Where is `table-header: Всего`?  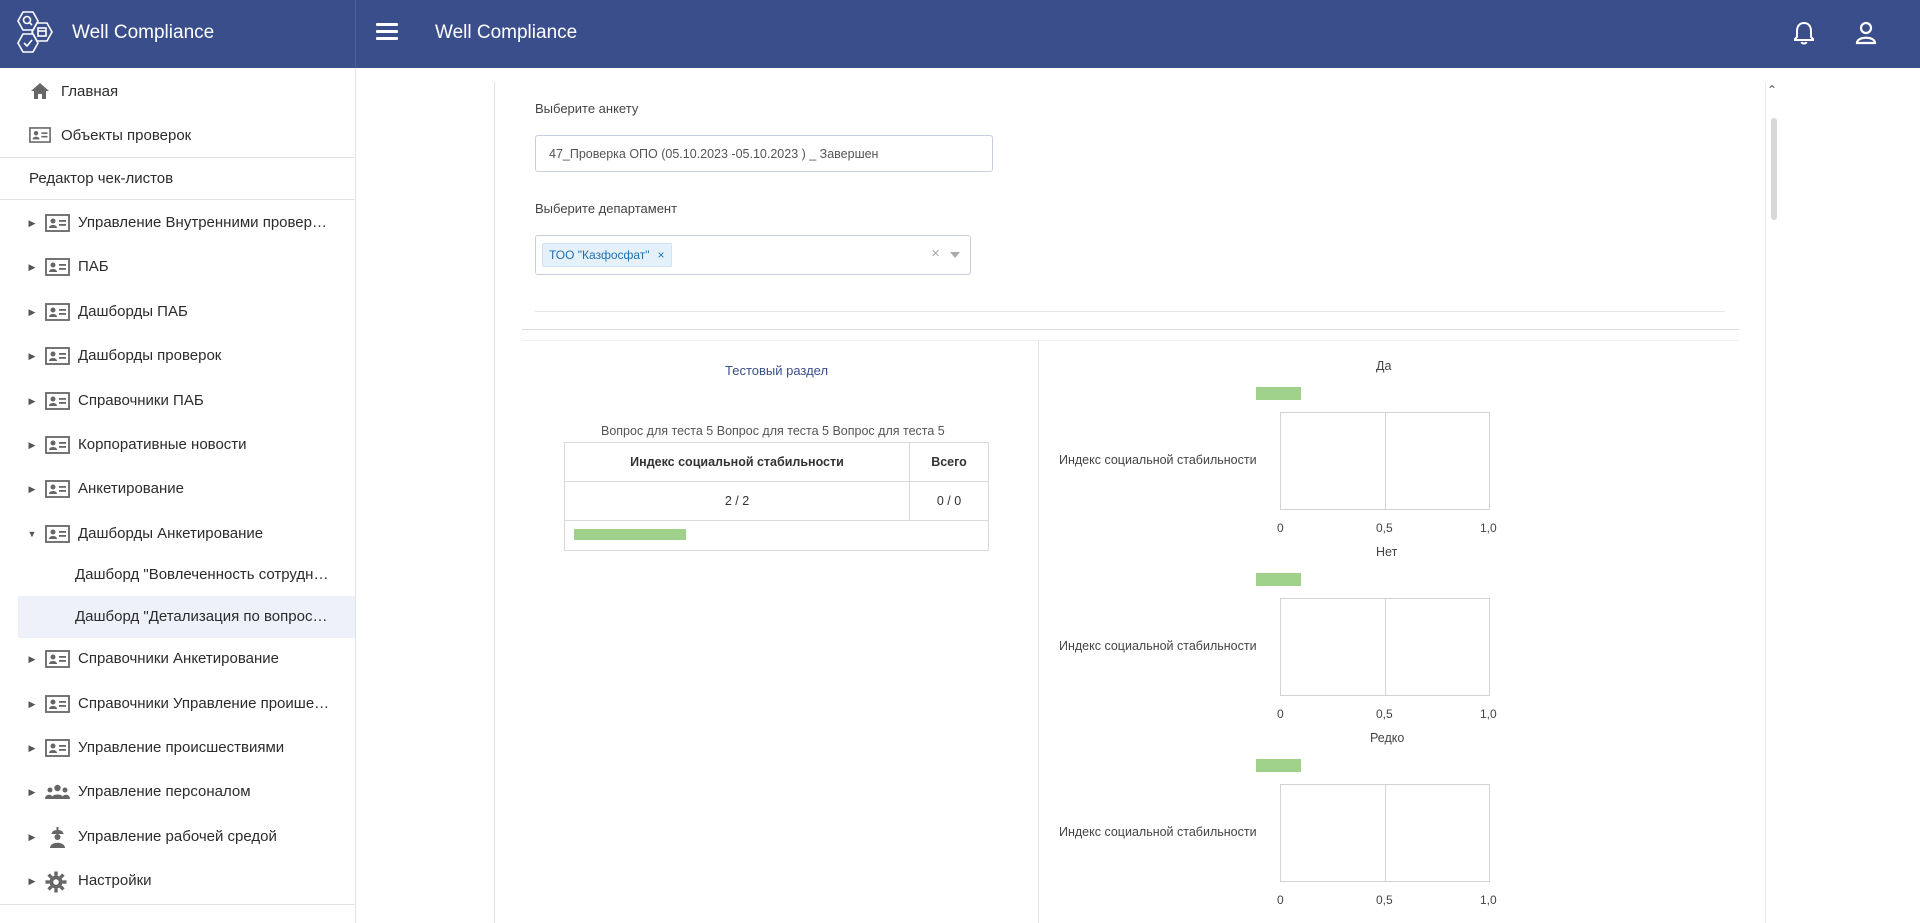
table-header: Всего is located at coordinates (949, 462).